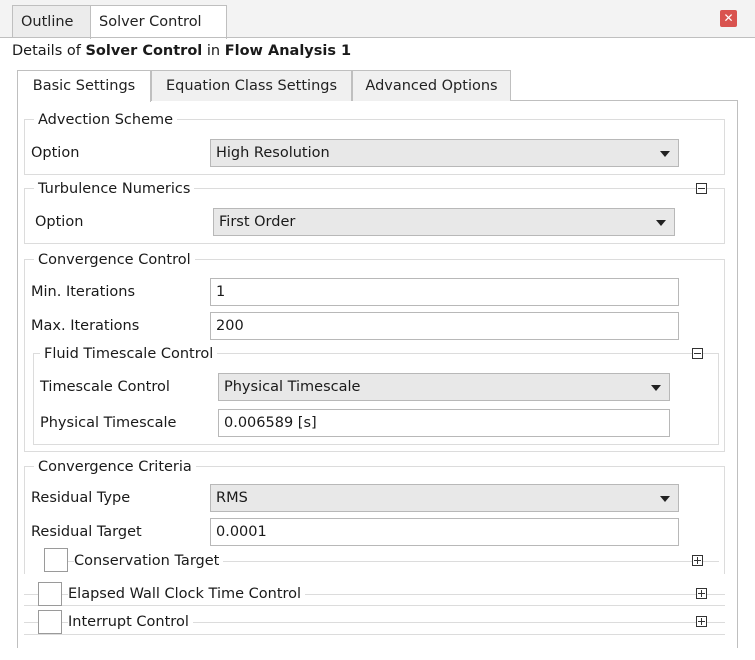  Describe the element at coordinates (374, 634) in the screenshot. I see `interrupt-divider-bottom` at that location.